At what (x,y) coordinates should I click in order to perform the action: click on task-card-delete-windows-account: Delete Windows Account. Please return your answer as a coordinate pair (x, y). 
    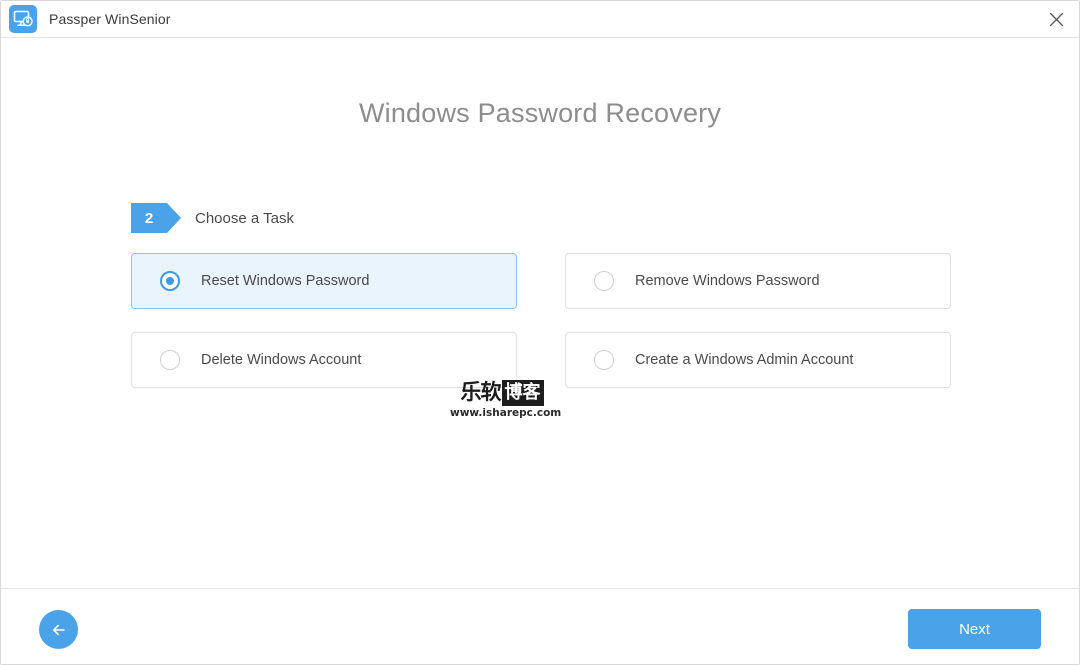
    Looking at the image, I should click on (324, 360).